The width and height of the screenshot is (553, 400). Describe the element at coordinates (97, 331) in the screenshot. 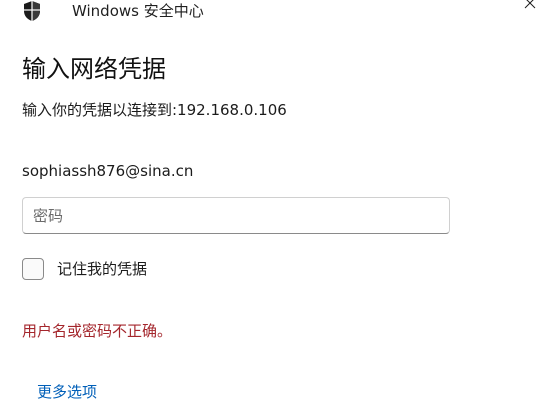

I see `error-message: 用户名或密码不正确。` at that location.